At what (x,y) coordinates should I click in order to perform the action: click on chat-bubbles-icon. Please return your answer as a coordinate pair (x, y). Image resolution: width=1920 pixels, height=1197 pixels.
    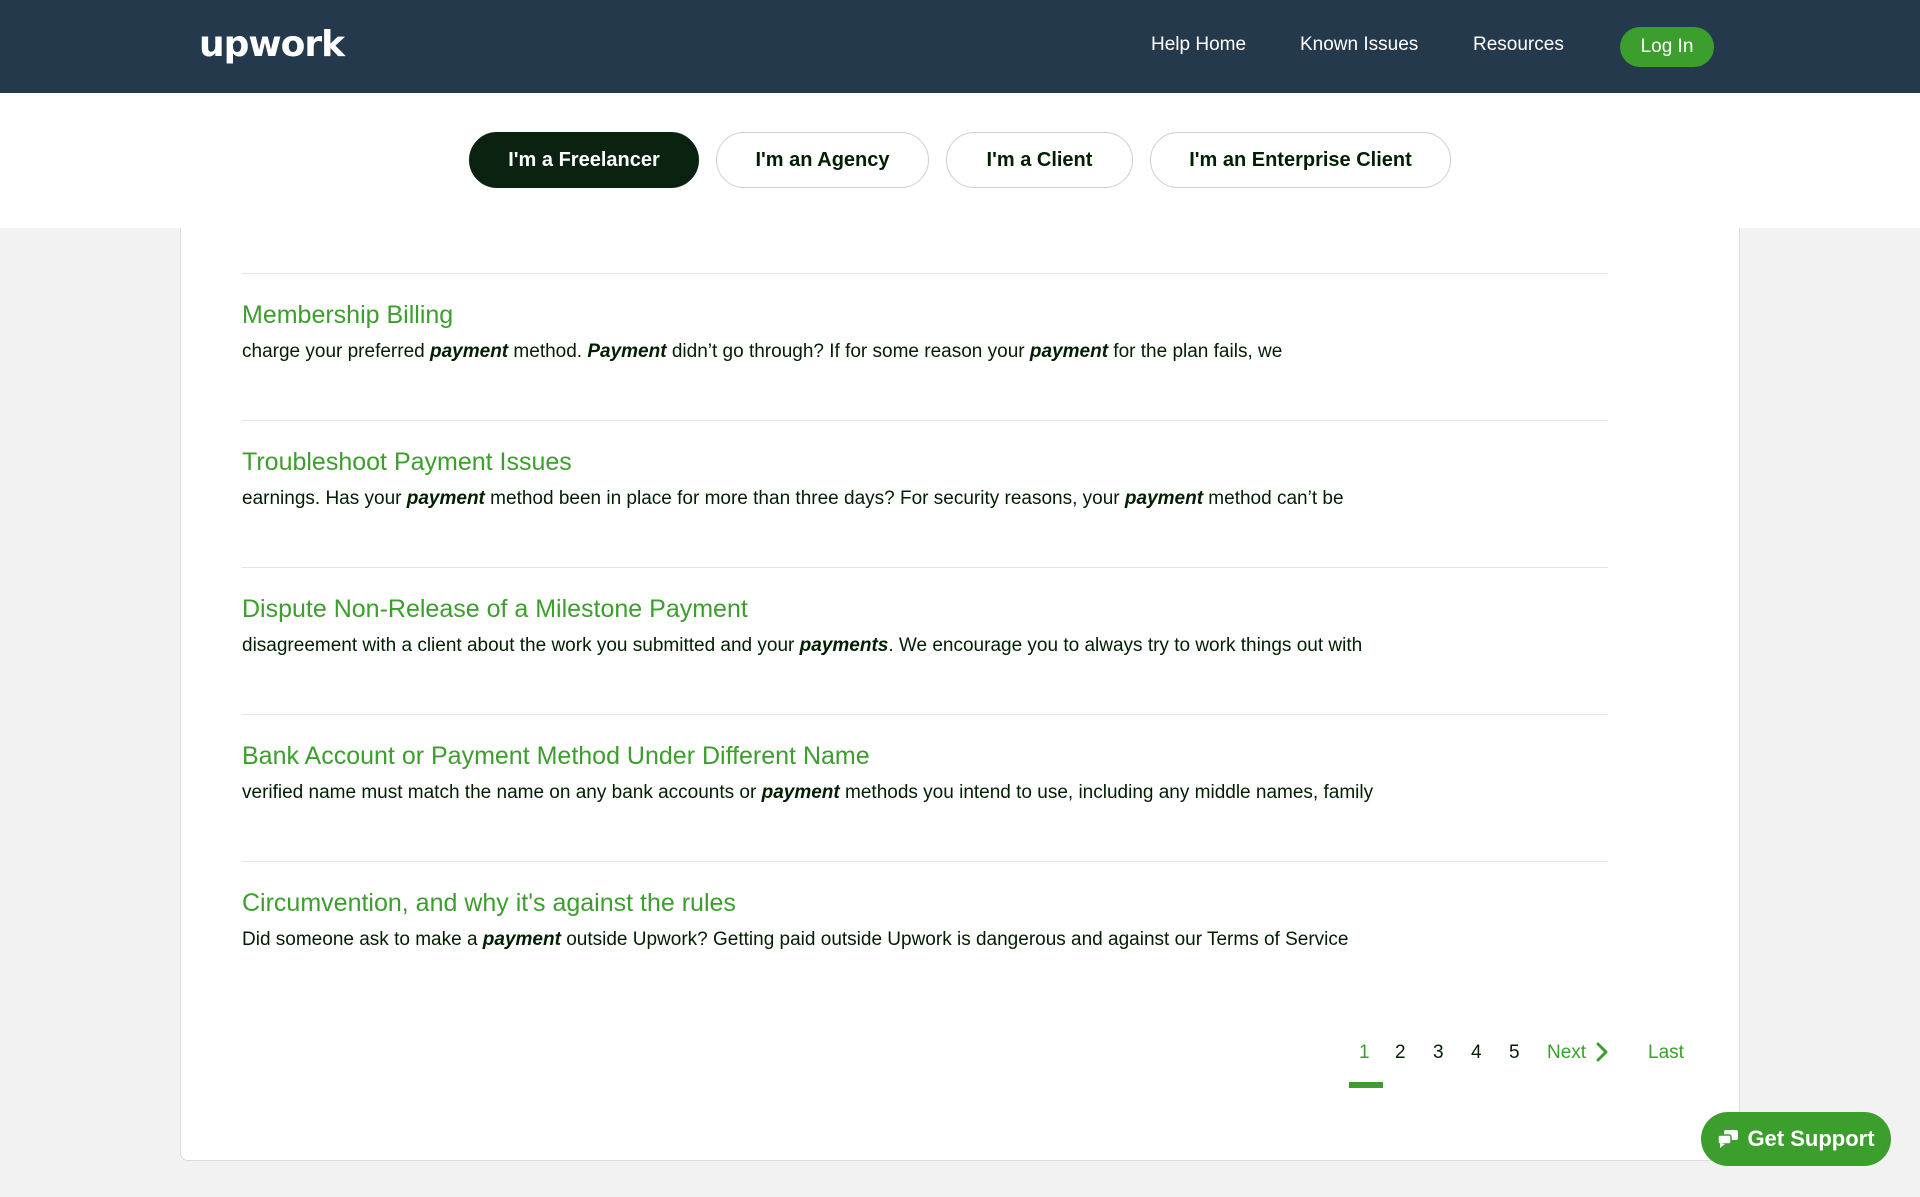
    Looking at the image, I should click on (1728, 1139).